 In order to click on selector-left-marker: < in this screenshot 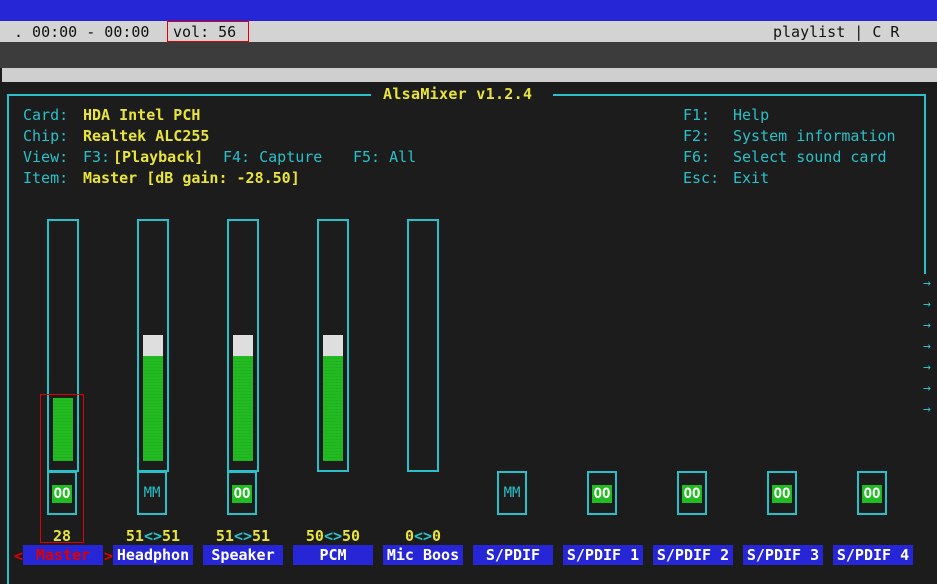, I will do `click(19, 556)`.